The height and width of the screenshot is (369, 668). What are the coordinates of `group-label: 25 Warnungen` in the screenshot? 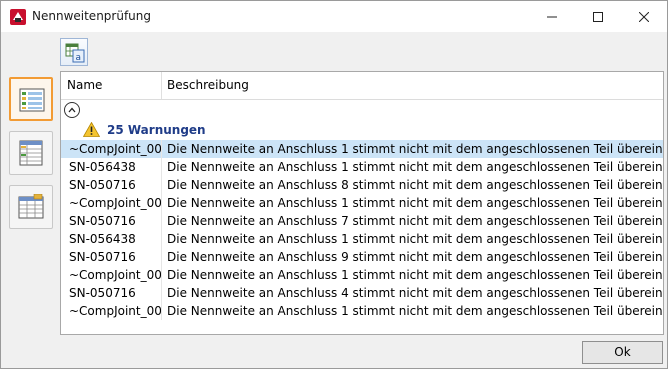 It's located at (156, 130).